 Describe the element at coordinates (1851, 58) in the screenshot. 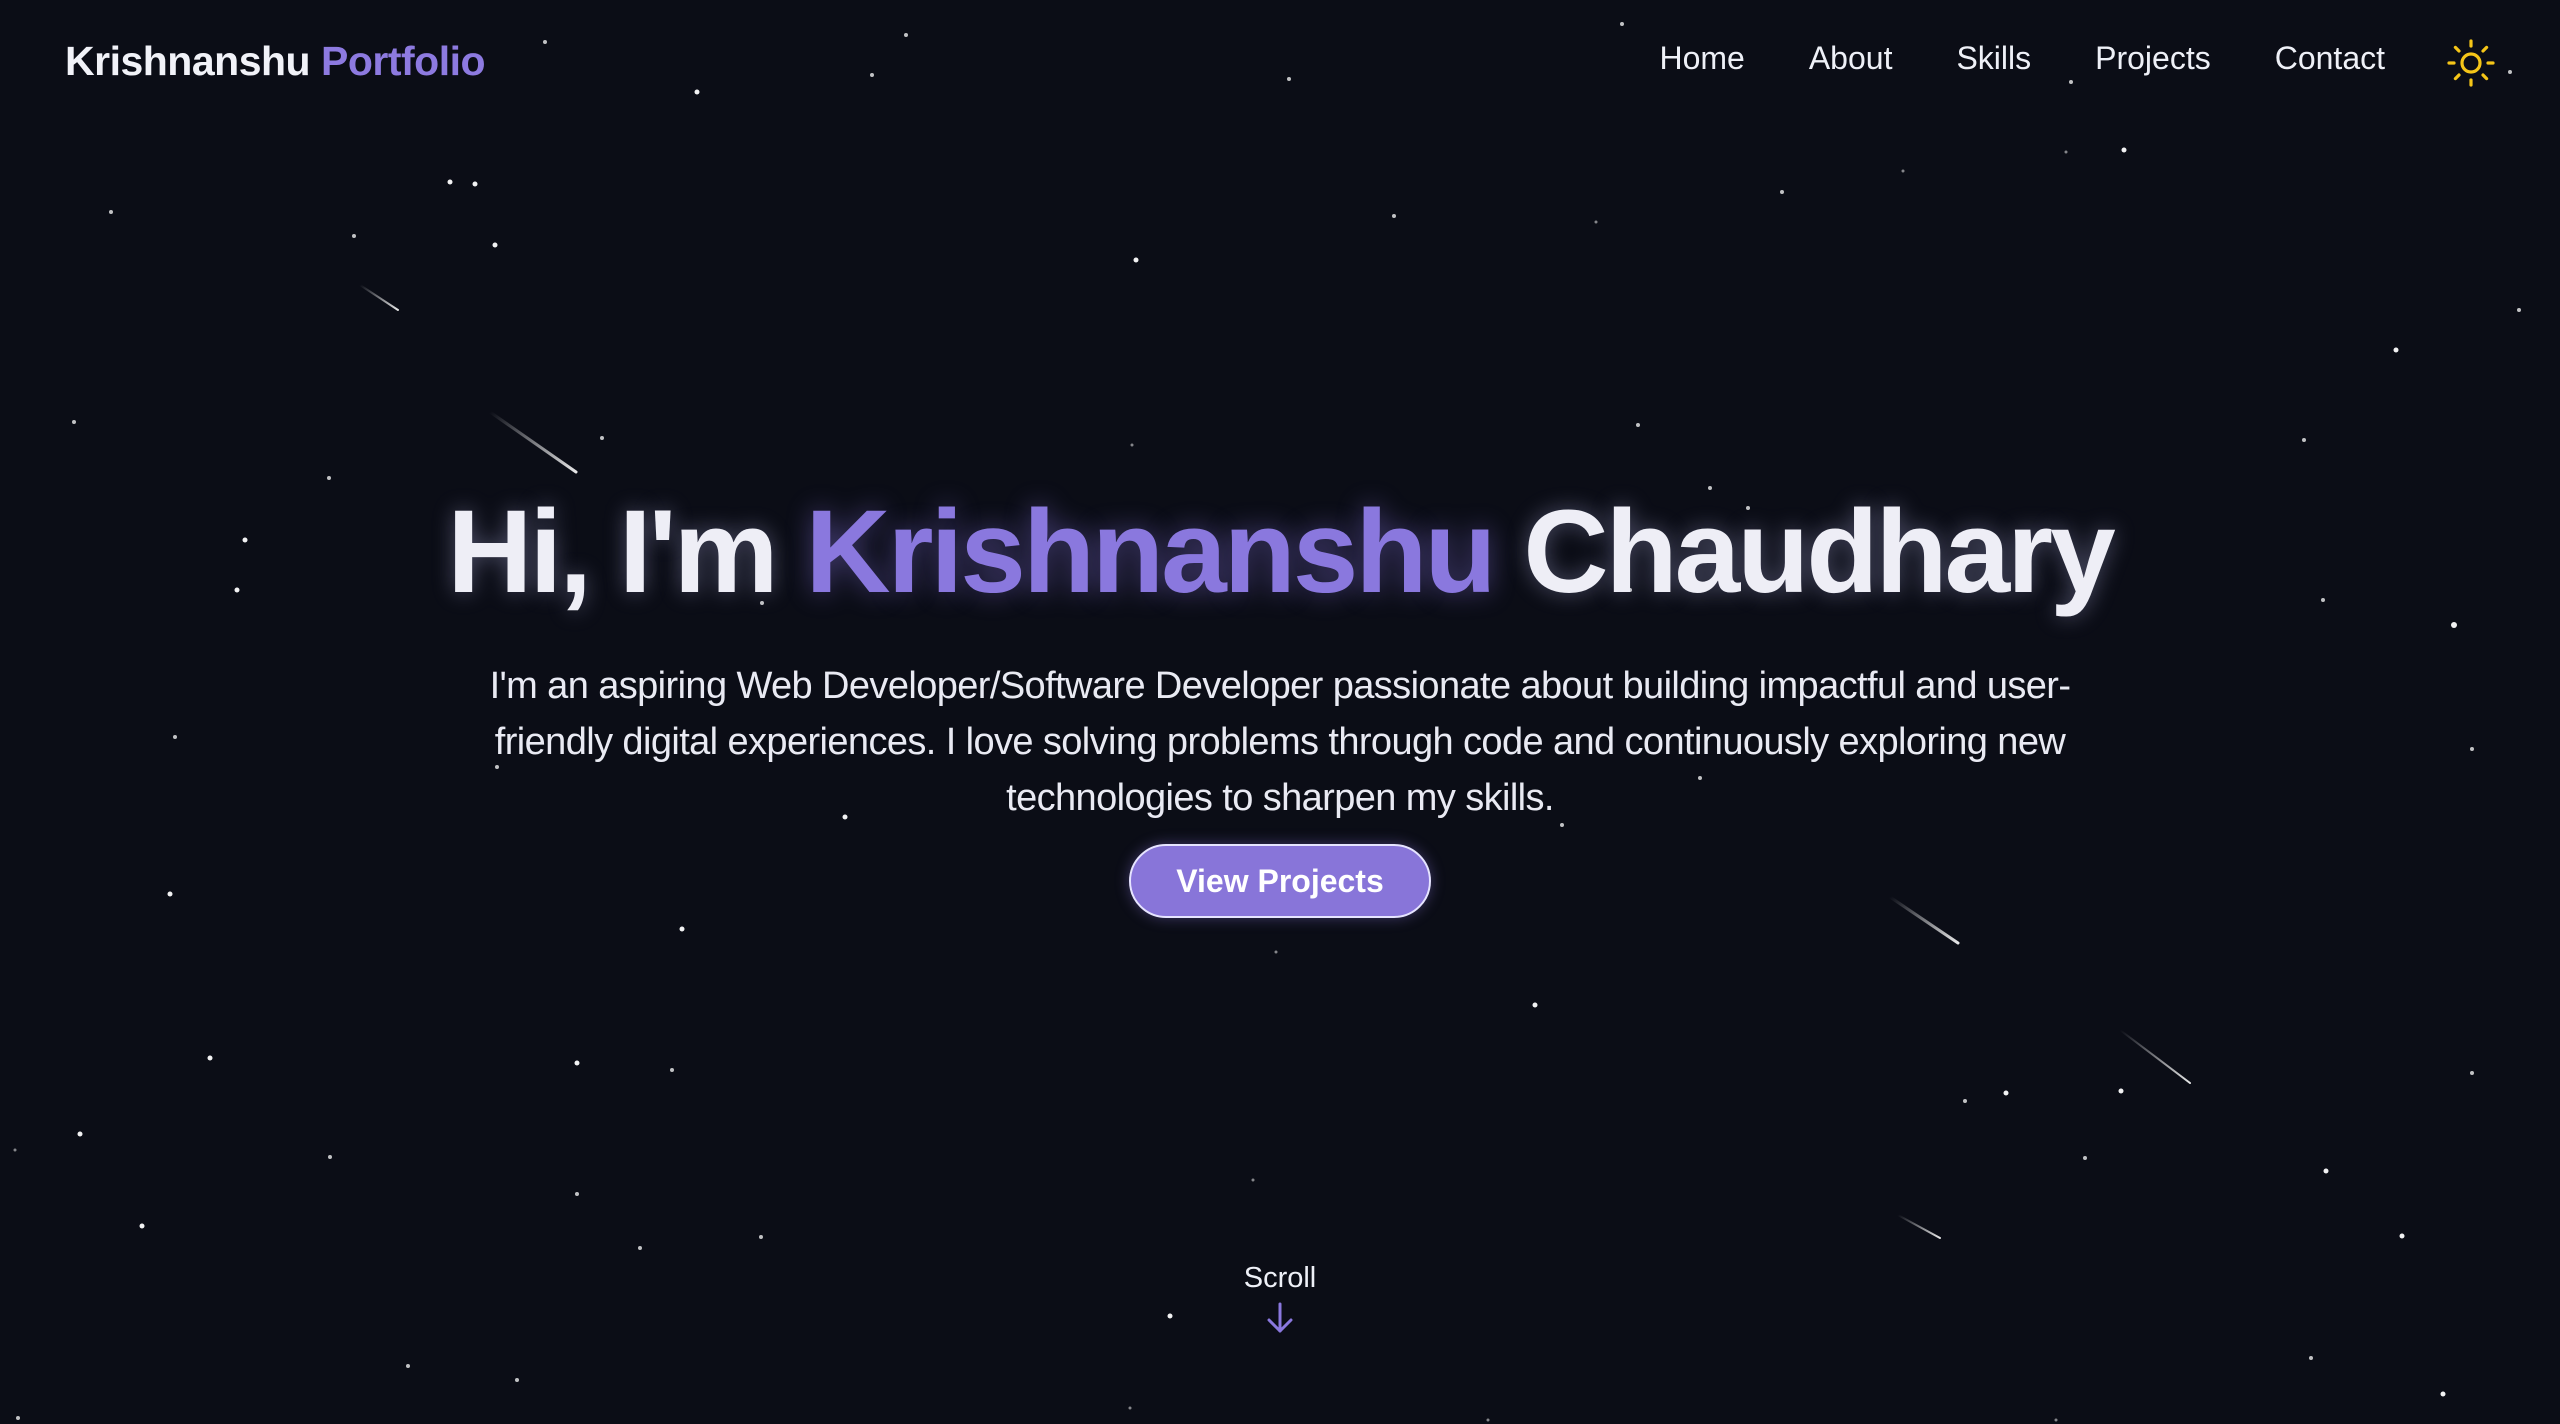

I see `nav-link-about: About` at that location.